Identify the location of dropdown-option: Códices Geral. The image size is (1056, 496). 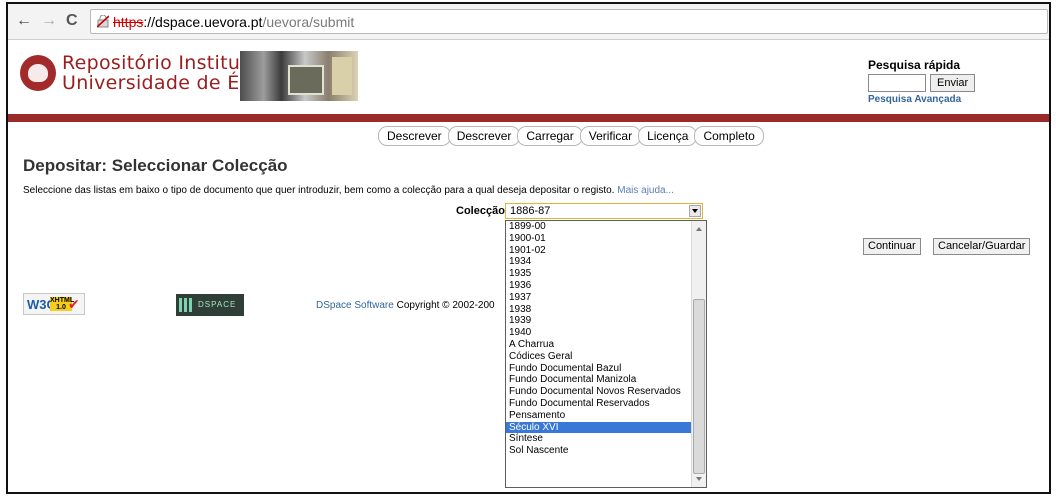
(598, 357).